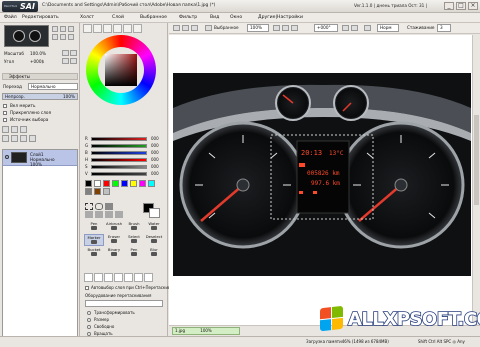 The image size is (480, 347). Describe the element at coordinates (444, 28) in the screenshot. I see `smoothing-select: 3` at that location.